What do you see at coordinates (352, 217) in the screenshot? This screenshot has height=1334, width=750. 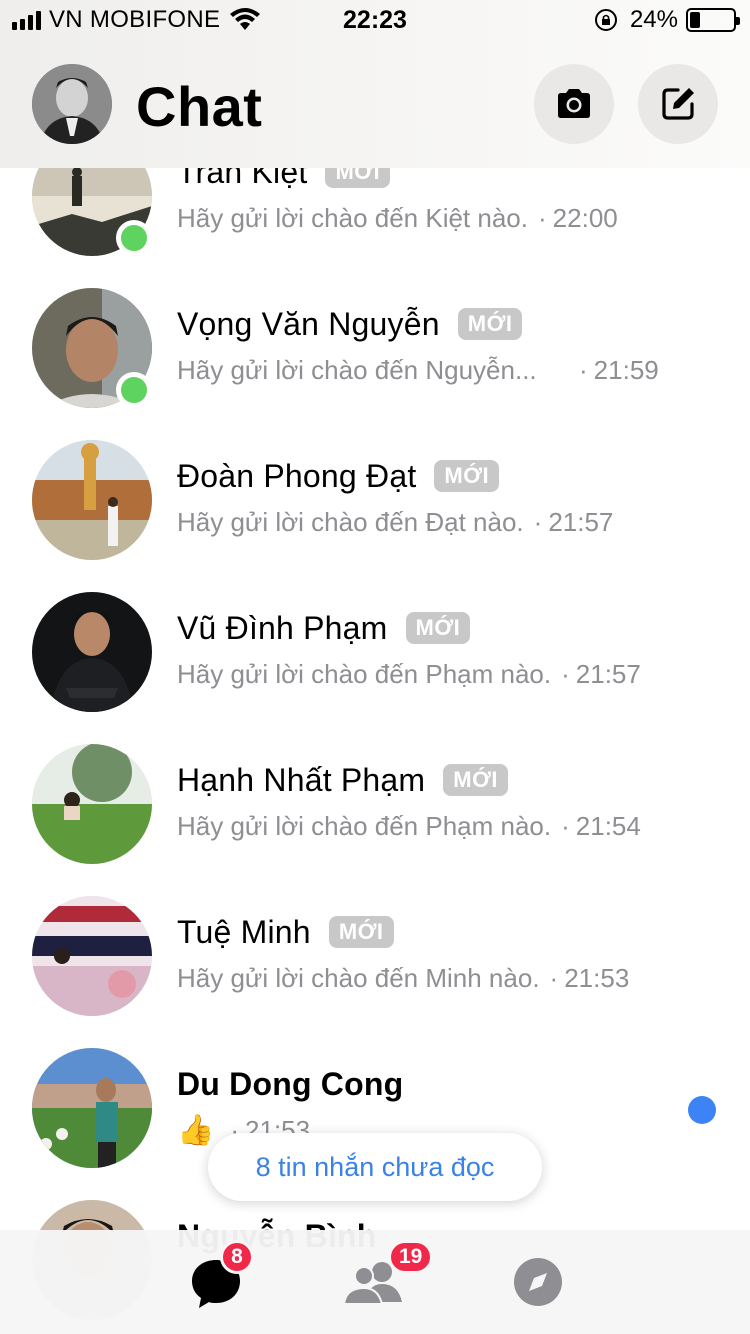 I see `message-preview: Hãy gửi lời chào đến Kiệt nào.` at bounding box center [352, 217].